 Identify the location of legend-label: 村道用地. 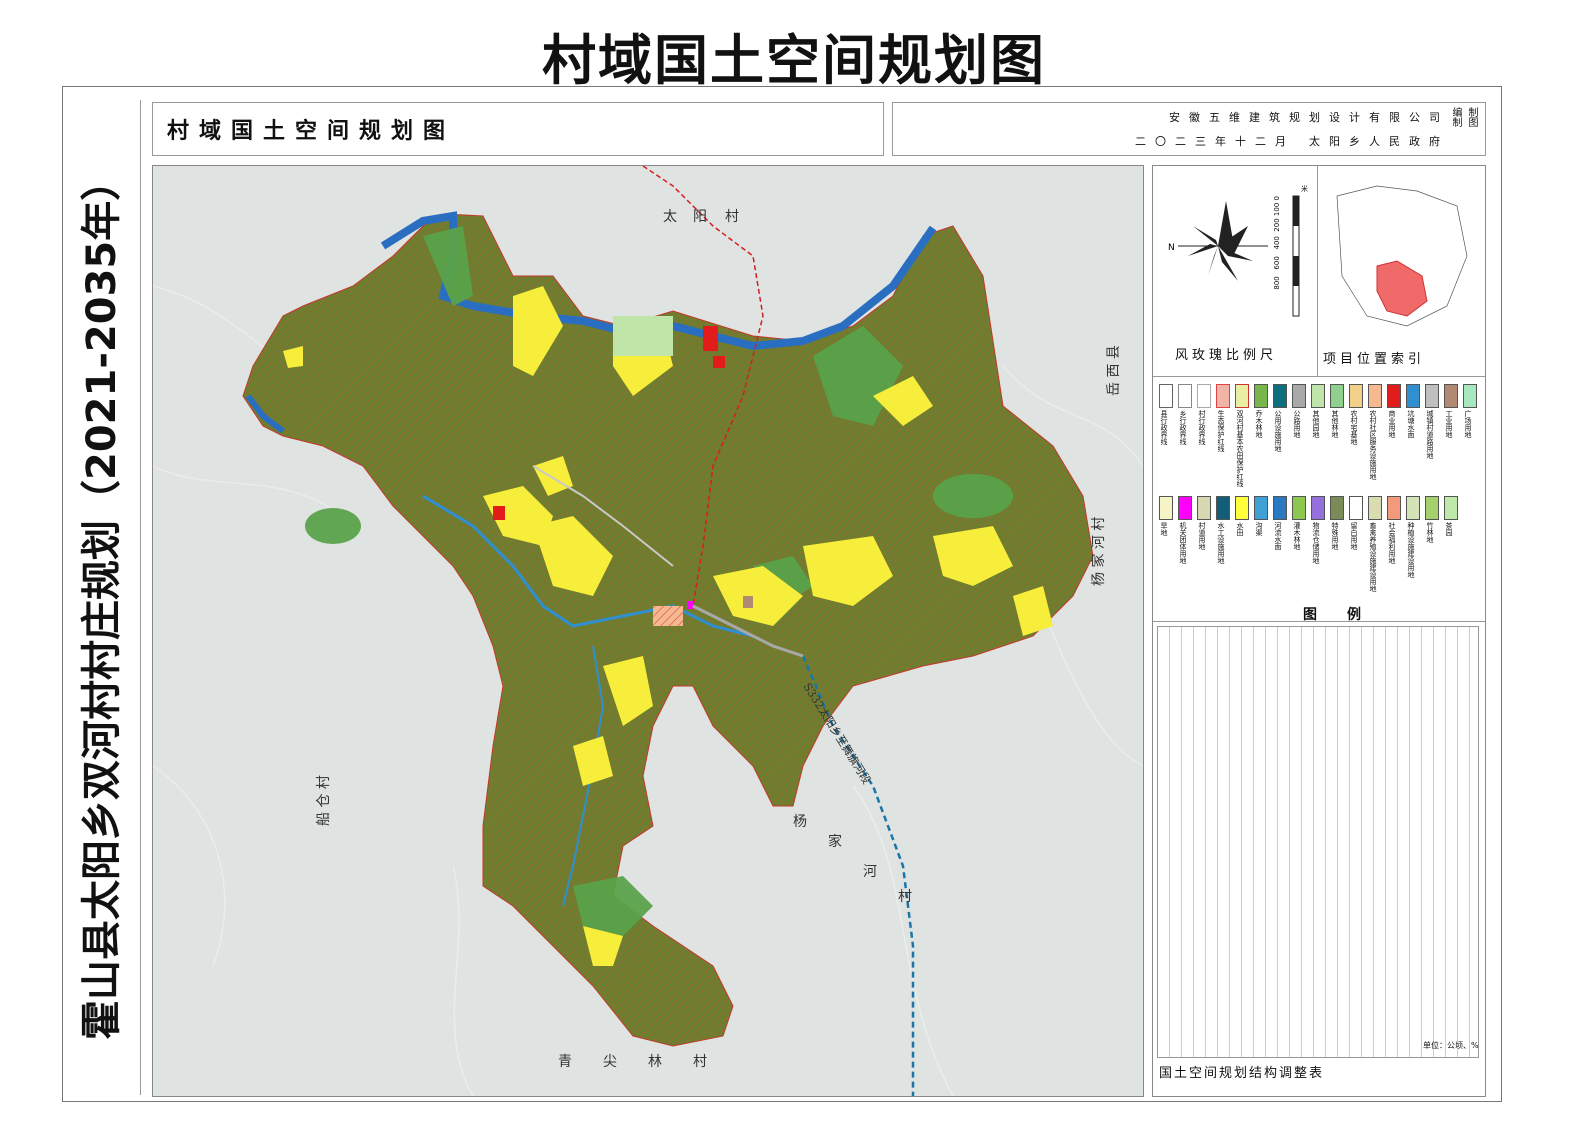
(1202, 536).